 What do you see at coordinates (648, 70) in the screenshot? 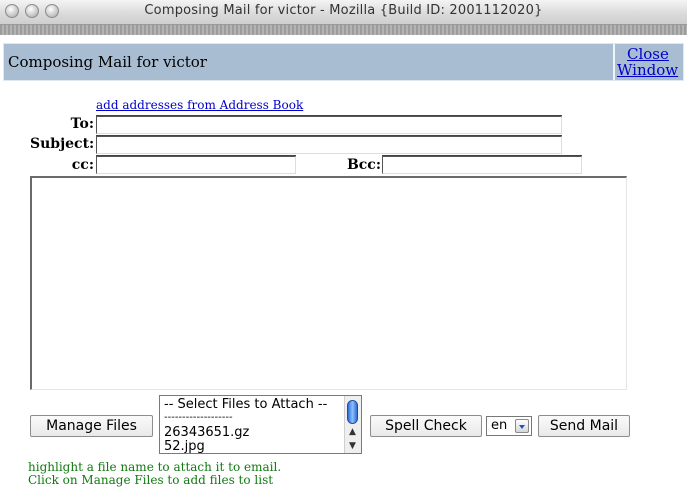
I see `close-link-line2: Window` at bounding box center [648, 70].